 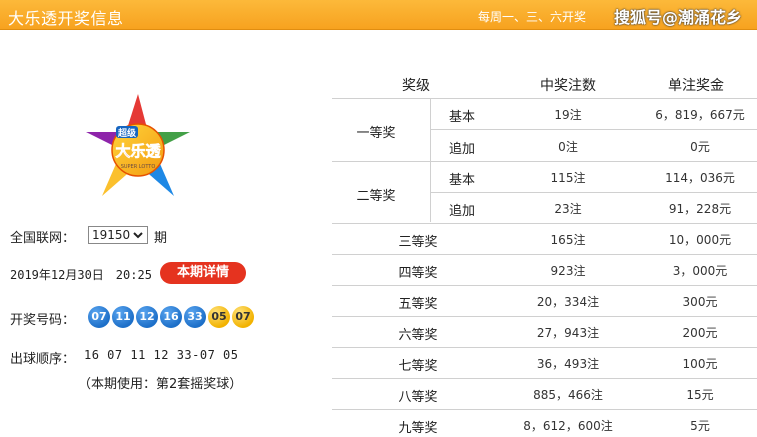 I want to click on header-level: 奖级, so click(x=416, y=86).